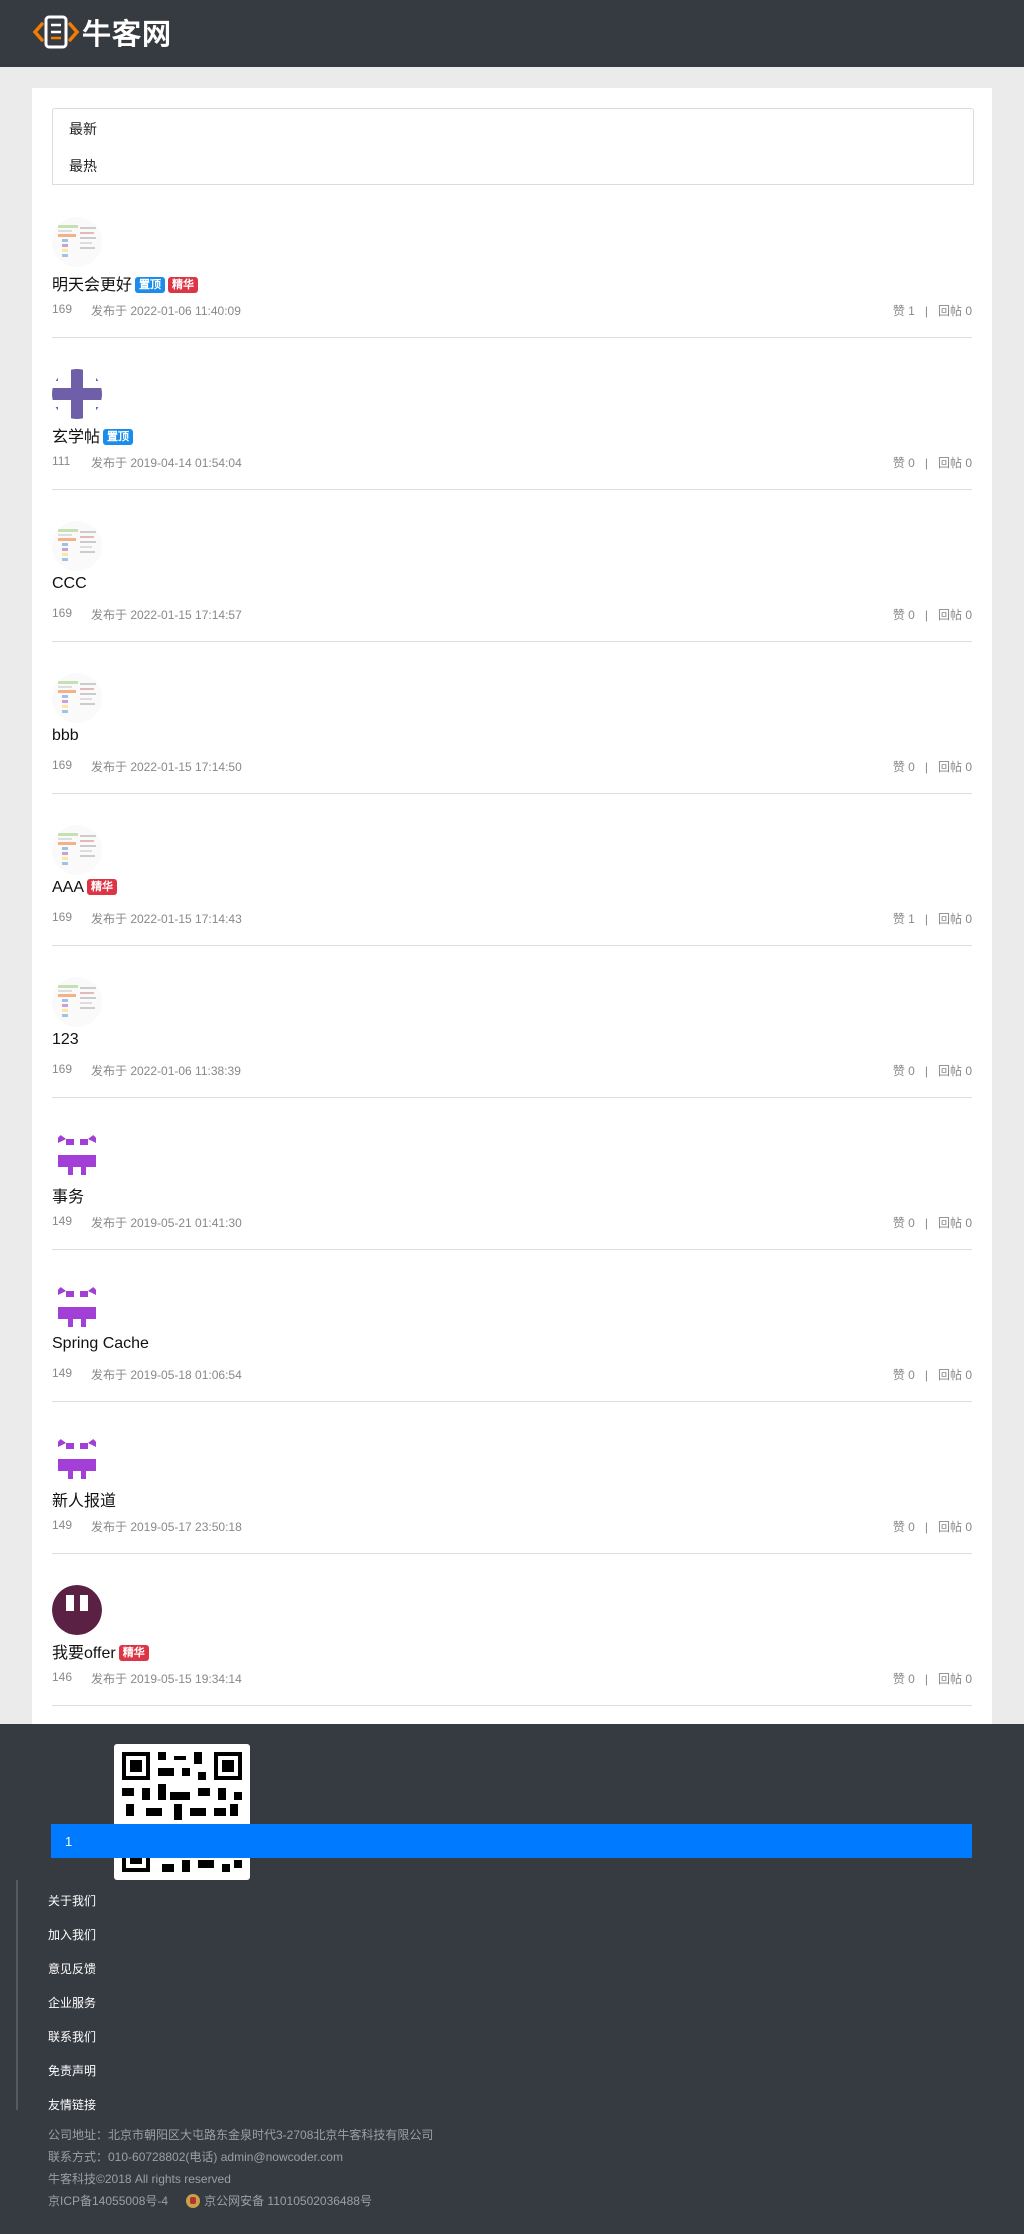  What do you see at coordinates (83, 166) in the screenshot?
I see `tab-hottest: 最热` at bounding box center [83, 166].